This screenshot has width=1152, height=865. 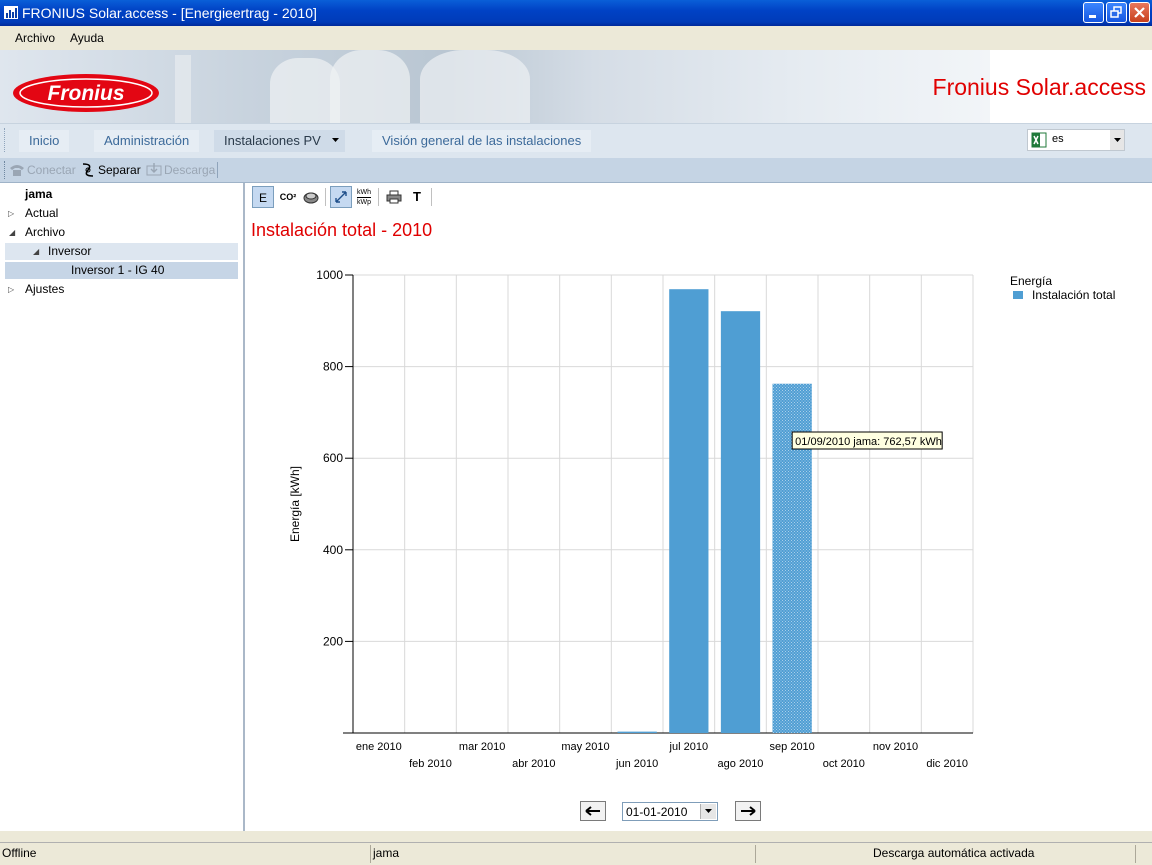 What do you see at coordinates (17, 170) in the screenshot?
I see `phone-icon` at bounding box center [17, 170].